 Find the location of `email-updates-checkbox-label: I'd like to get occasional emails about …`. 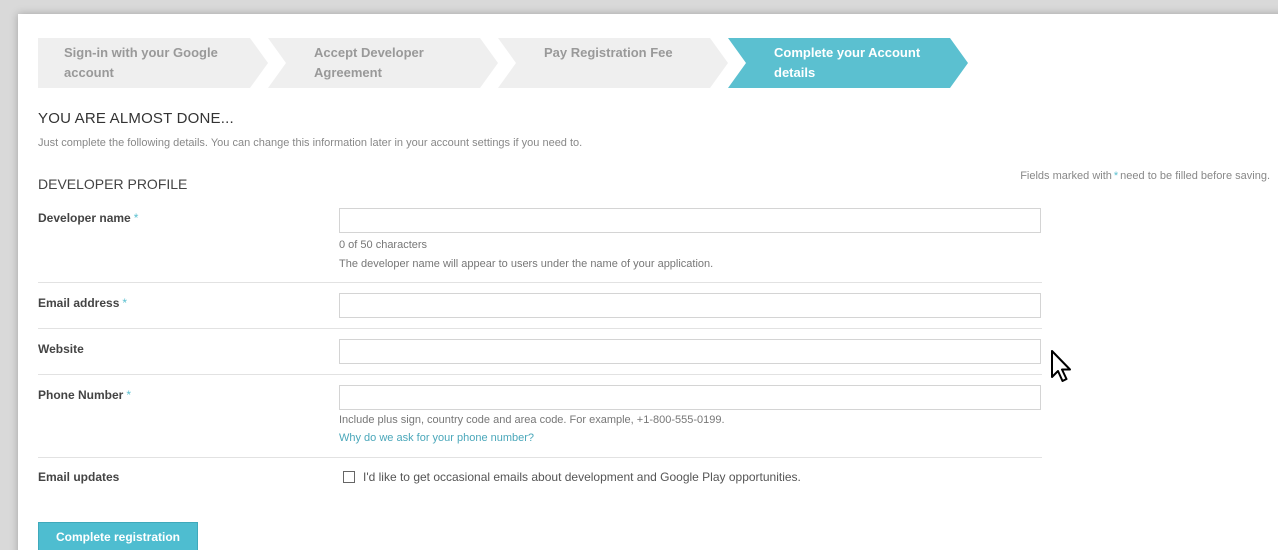

email-updates-checkbox-label: I'd like to get occasional emails about … is located at coordinates (582, 477).